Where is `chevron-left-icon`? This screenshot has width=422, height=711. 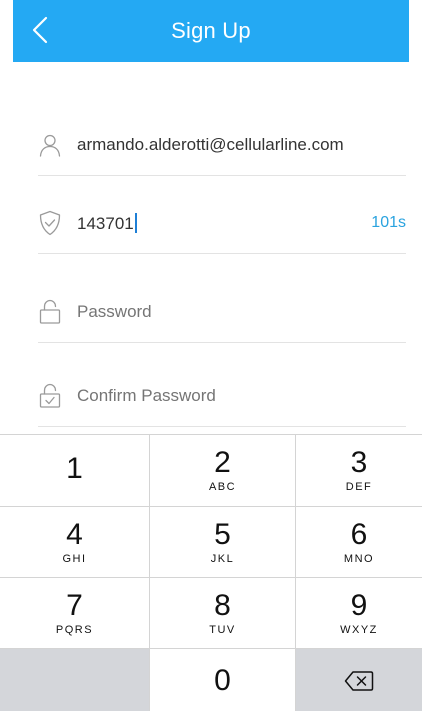
chevron-left-icon is located at coordinates (40, 30).